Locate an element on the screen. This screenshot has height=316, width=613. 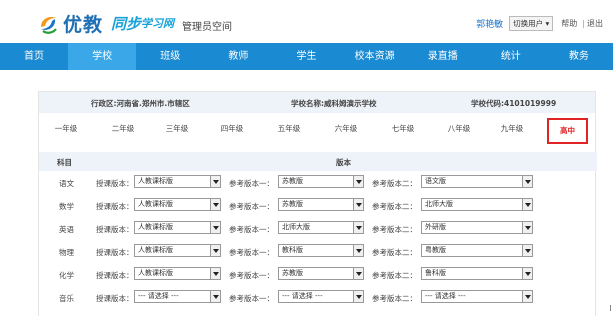
grade-tab-7: 七年级 is located at coordinates (403, 128).